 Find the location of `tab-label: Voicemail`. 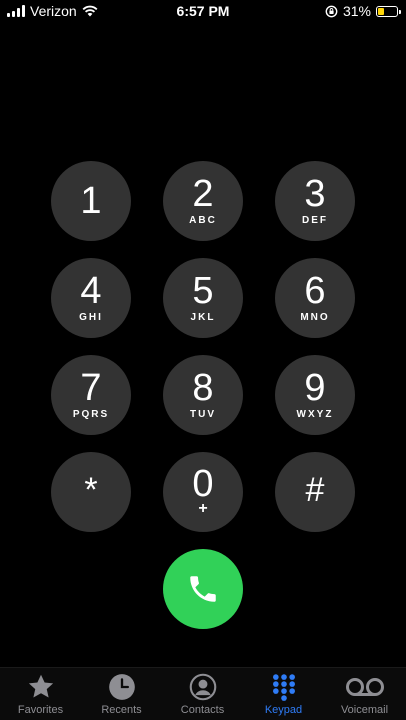

tab-label: Voicemail is located at coordinates (364, 710).